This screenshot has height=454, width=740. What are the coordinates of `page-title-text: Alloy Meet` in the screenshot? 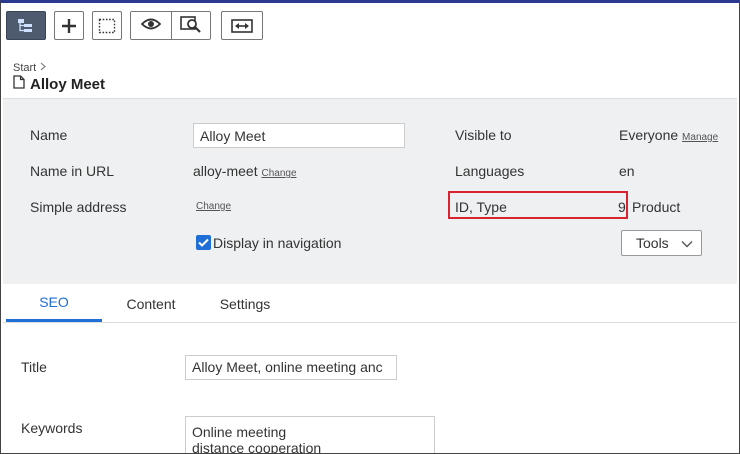 It's located at (68, 84).